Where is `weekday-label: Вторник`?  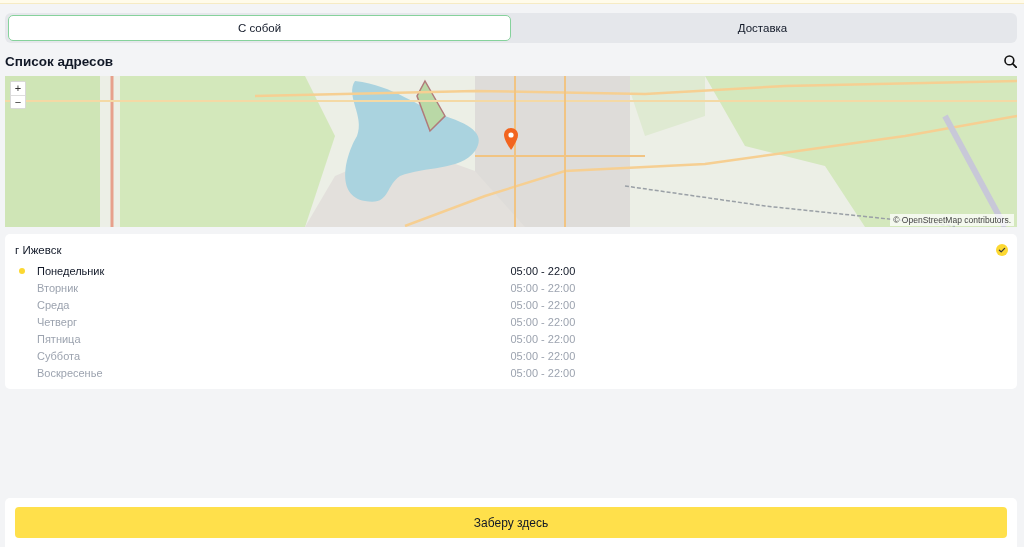 weekday-label: Вторник is located at coordinates (58, 287).